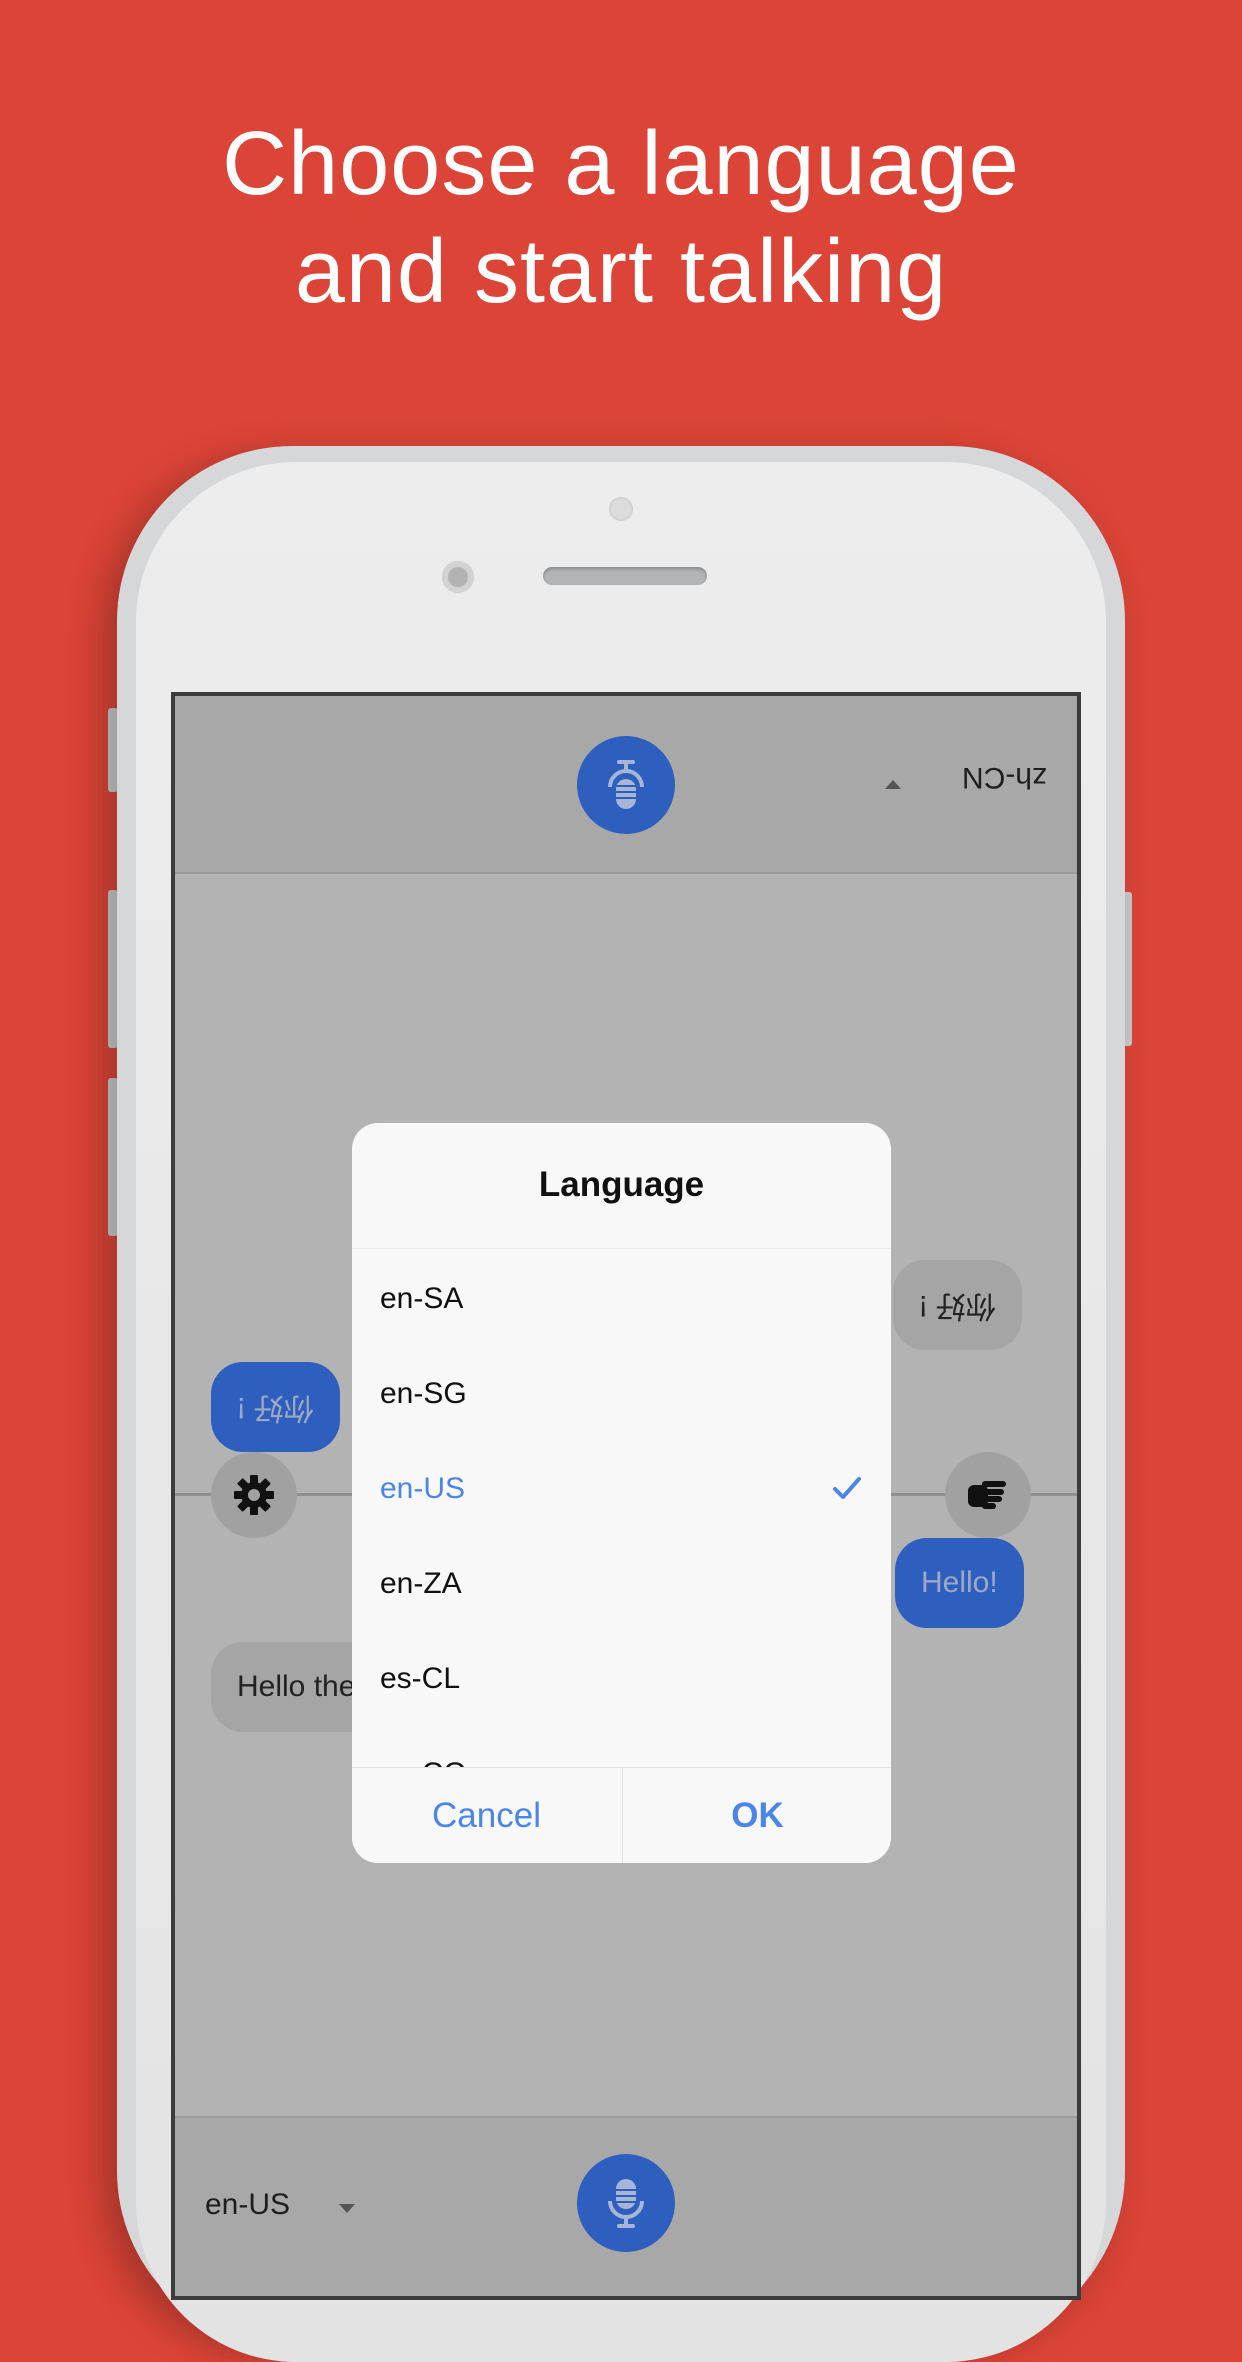  Describe the element at coordinates (847, 1488) in the screenshot. I see `checkmark-icon` at that location.